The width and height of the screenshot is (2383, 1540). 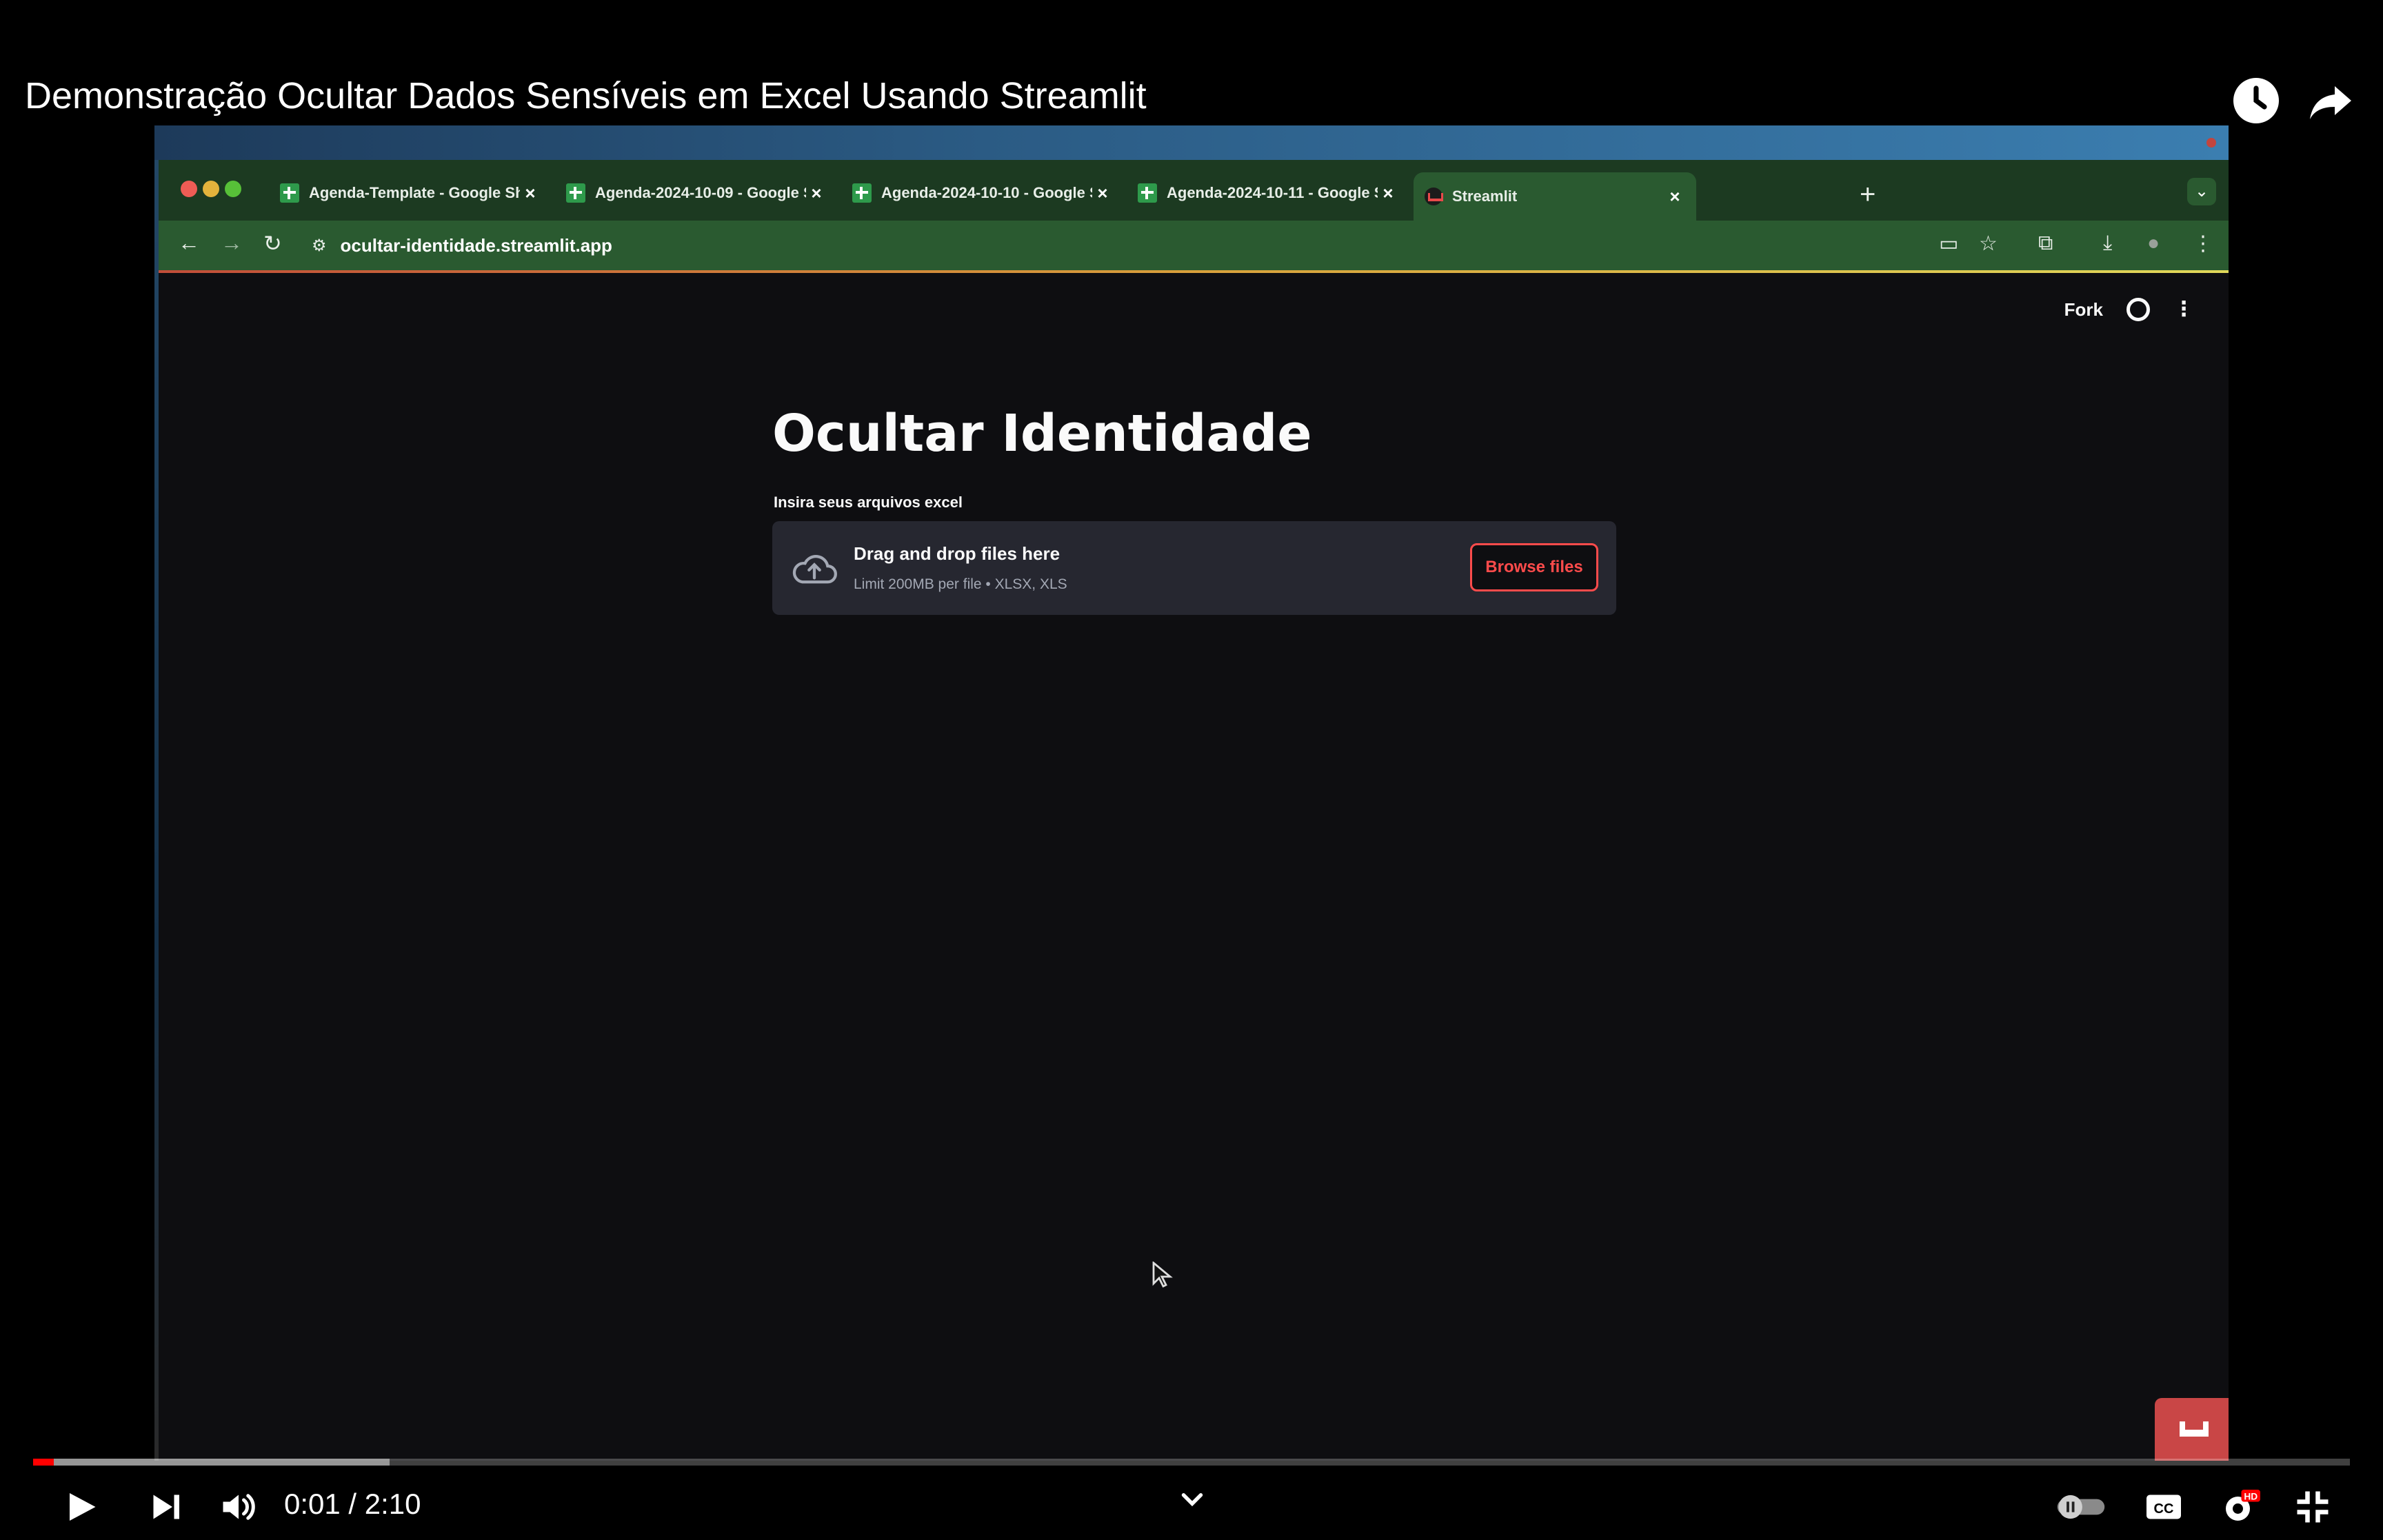 I want to click on exit-fullscreen-icon, so click(x=2312, y=1507).